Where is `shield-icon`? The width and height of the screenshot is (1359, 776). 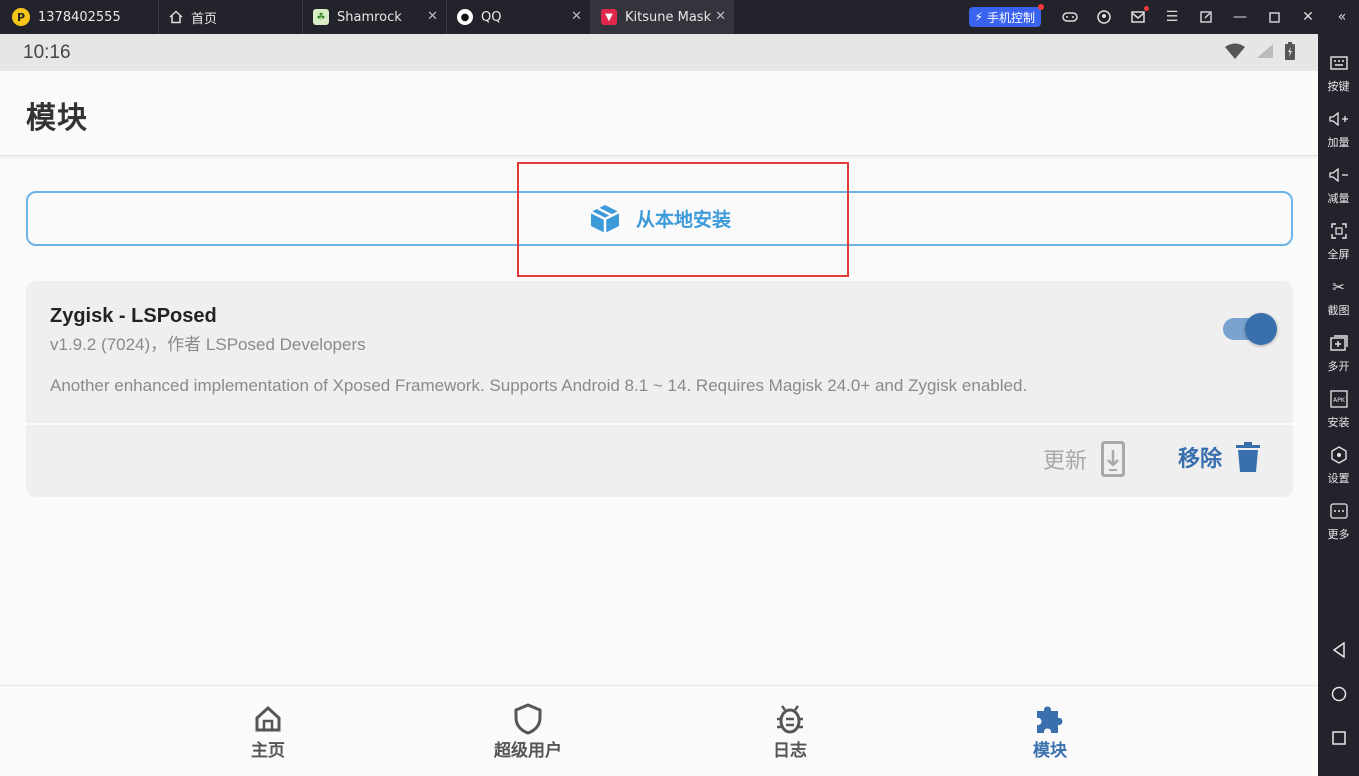
shield-icon is located at coordinates (528, 719).